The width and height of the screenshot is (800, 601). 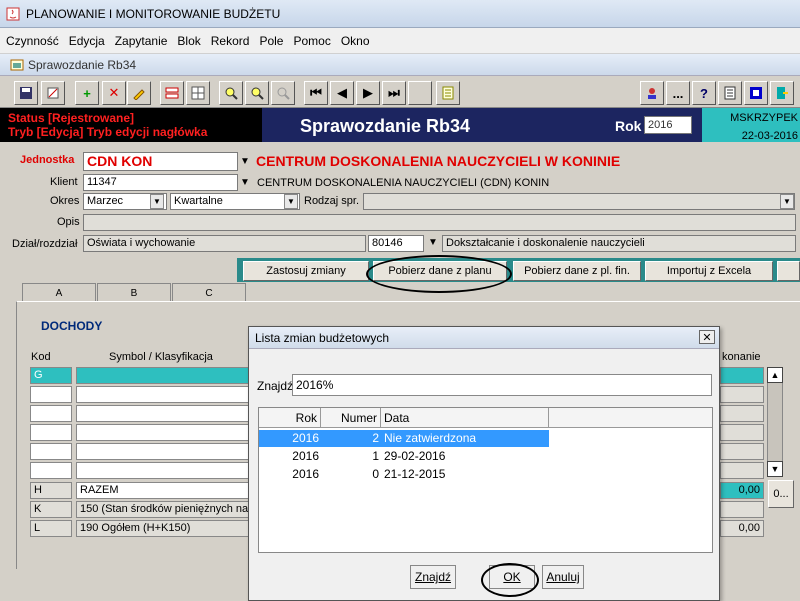 I want to click on rodzaj-dropdown-icon: ▼, so click(x=787, y=201).